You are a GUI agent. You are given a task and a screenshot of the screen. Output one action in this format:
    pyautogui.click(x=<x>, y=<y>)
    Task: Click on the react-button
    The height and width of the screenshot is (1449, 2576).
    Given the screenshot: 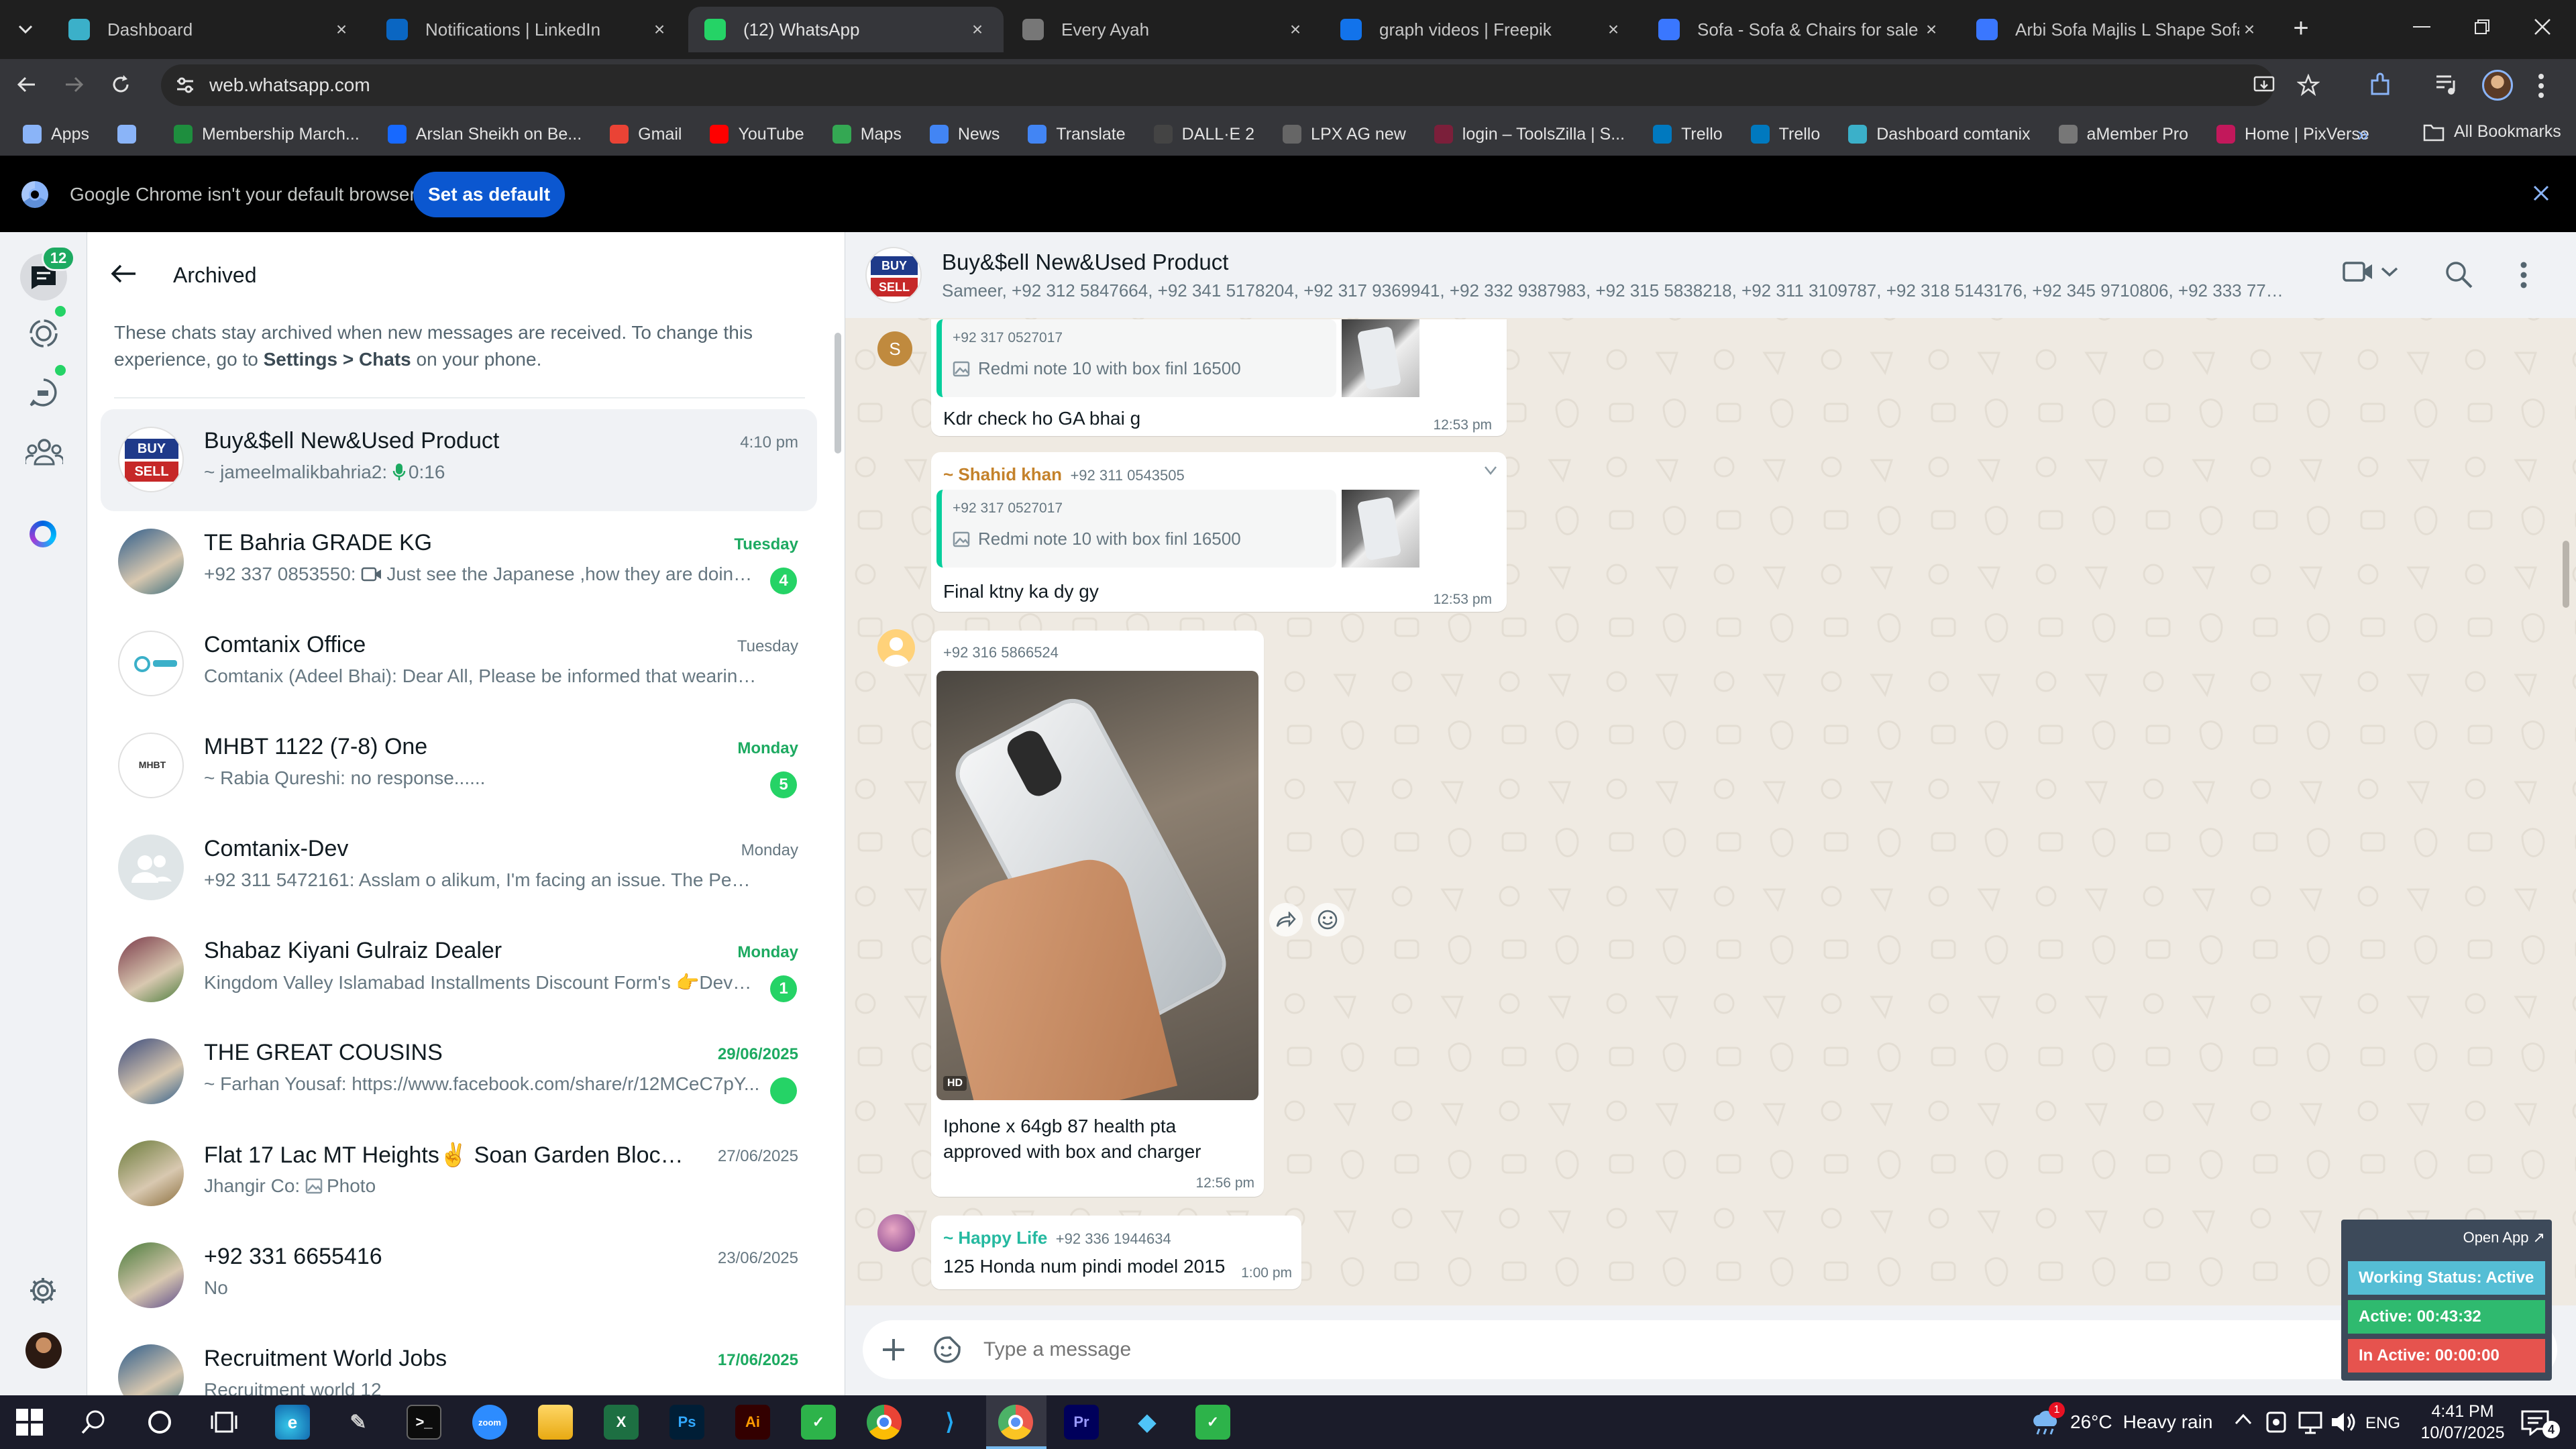 What is the action you would take?
    pyautogui.click(x=1327, y=919)
    